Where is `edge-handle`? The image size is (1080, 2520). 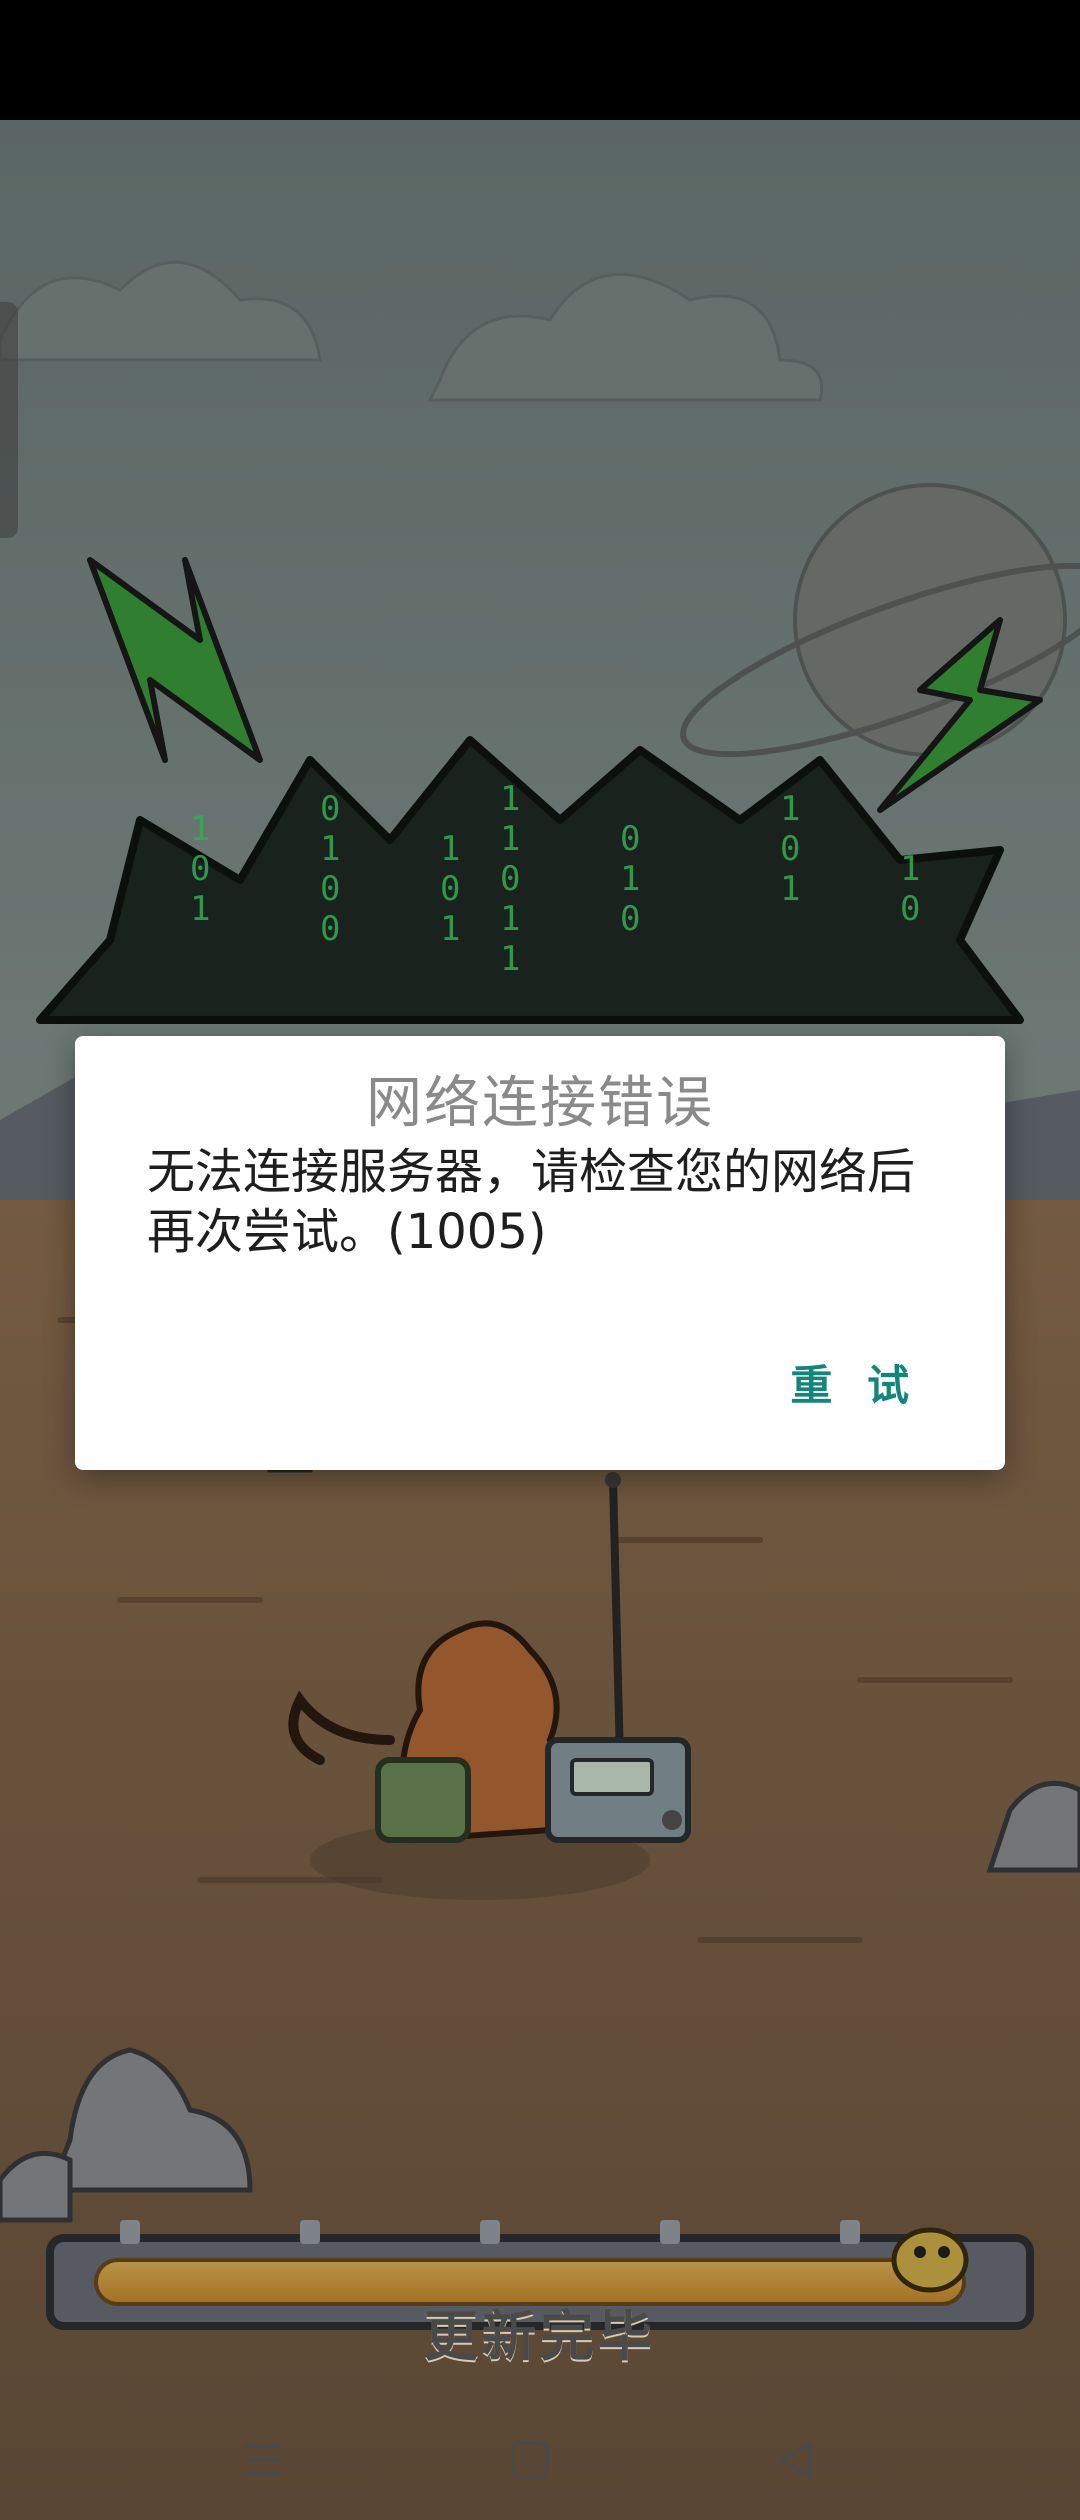 edge-handle is located at coordinates (9, 420).